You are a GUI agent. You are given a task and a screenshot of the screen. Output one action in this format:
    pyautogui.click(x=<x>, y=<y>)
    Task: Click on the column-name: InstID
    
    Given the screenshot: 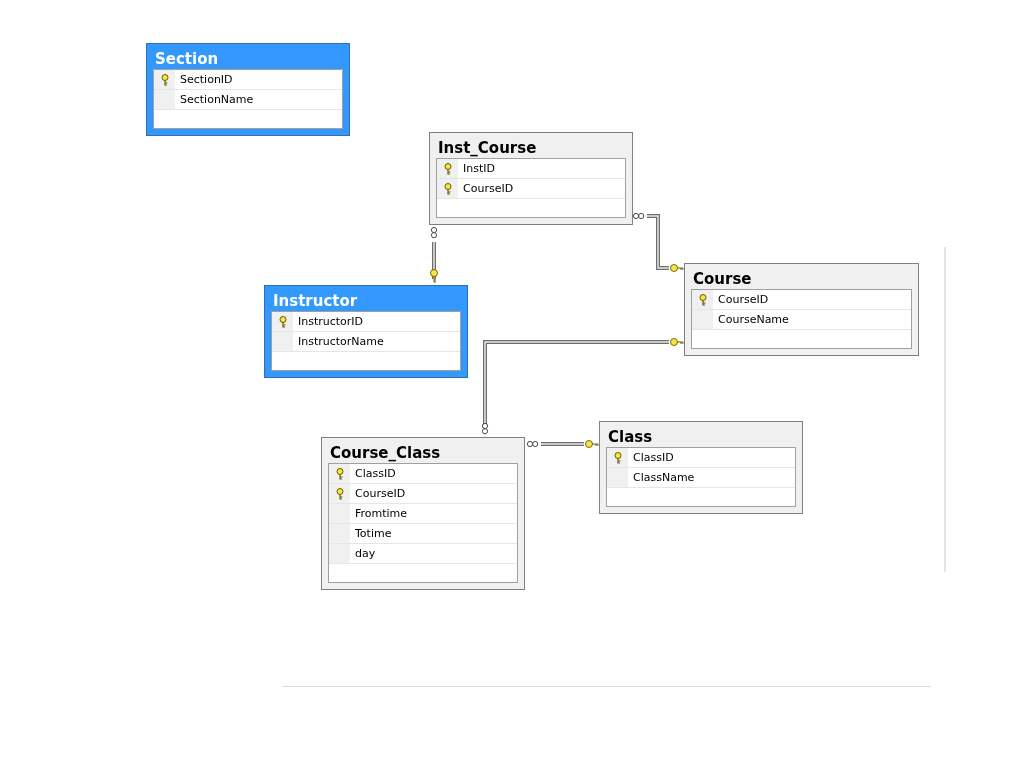 What is the action you would take?
    pyautogui.click(x=478, y=169)
    